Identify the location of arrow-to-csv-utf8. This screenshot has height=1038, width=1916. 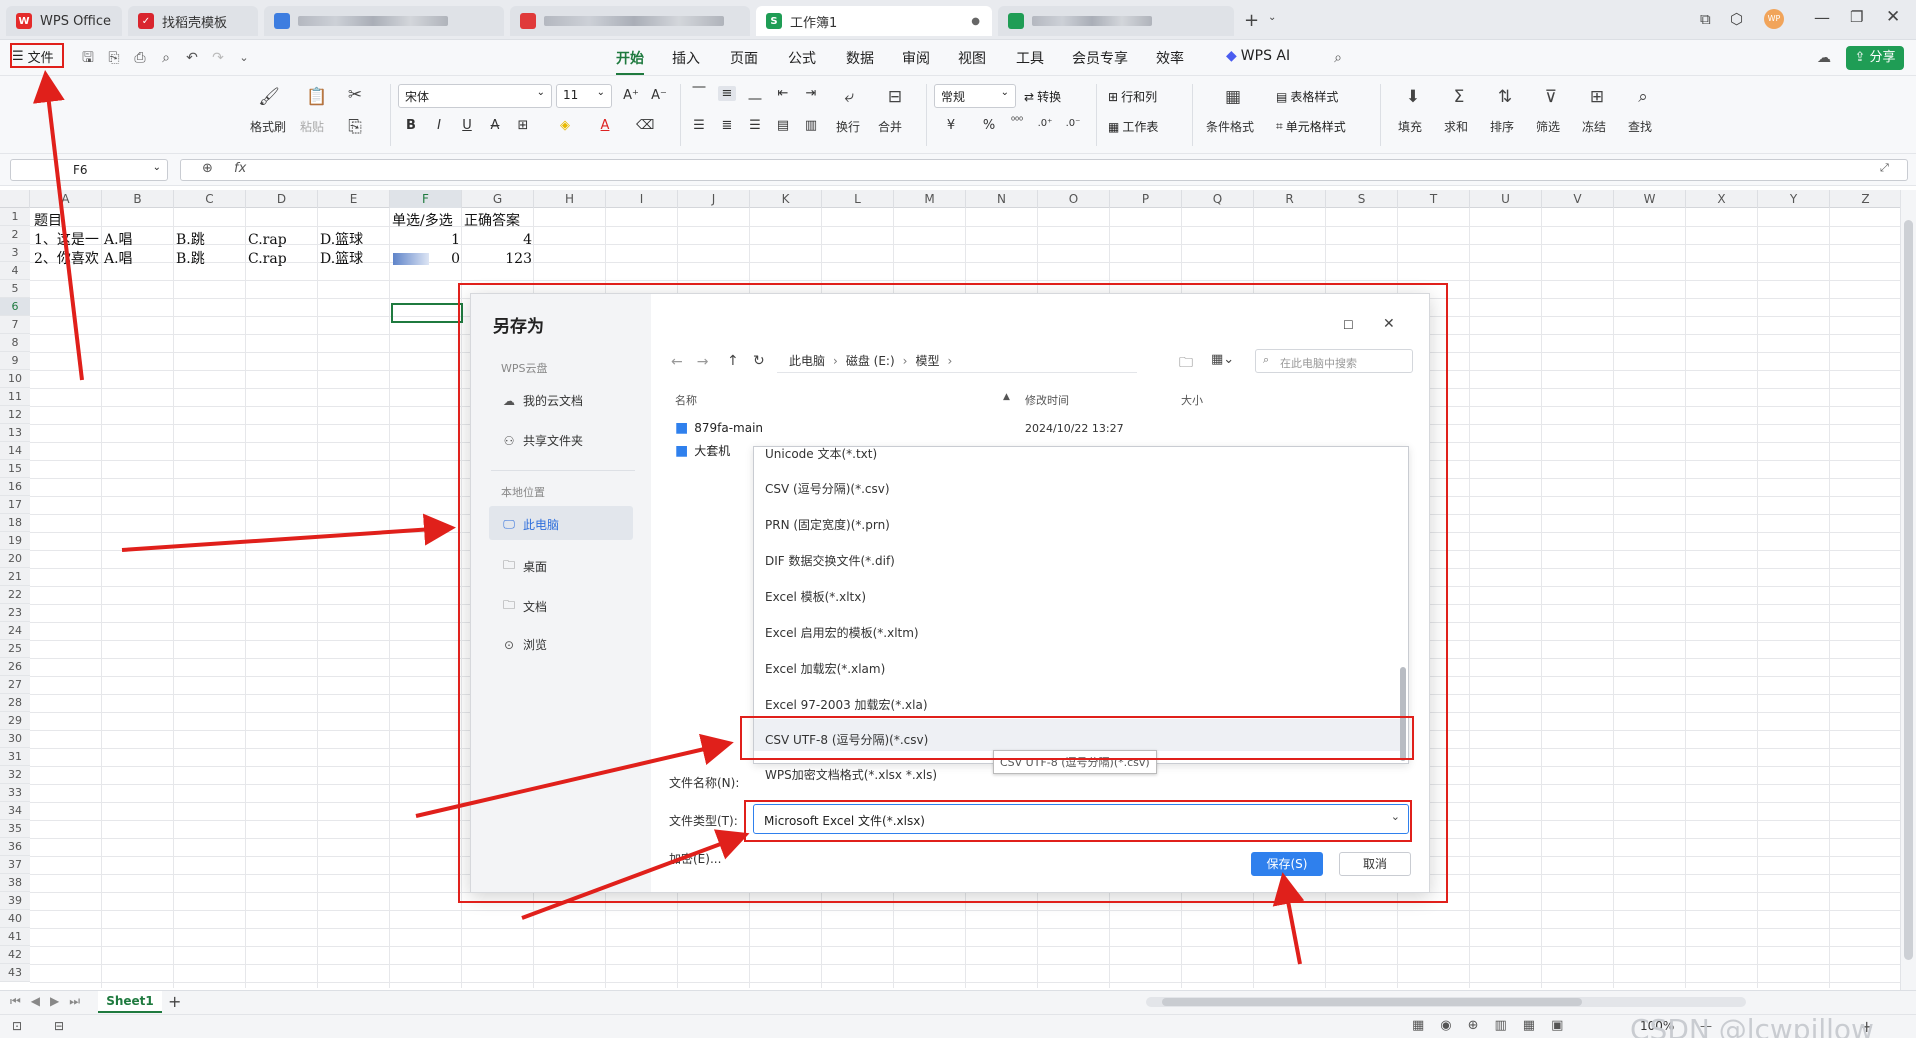
(574, 775).